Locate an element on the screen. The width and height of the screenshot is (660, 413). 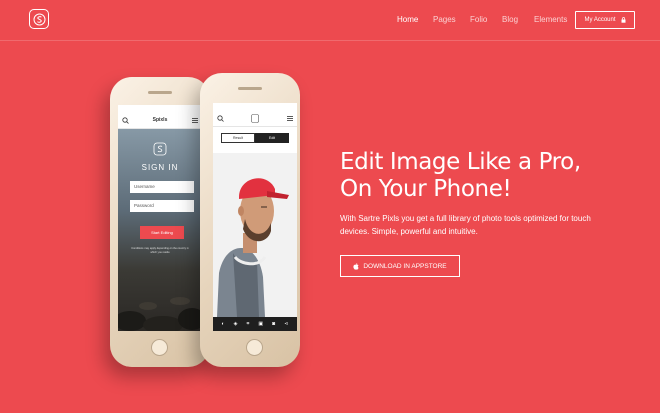
nav-item-blog: Blog is located at coordinates (510, 20).